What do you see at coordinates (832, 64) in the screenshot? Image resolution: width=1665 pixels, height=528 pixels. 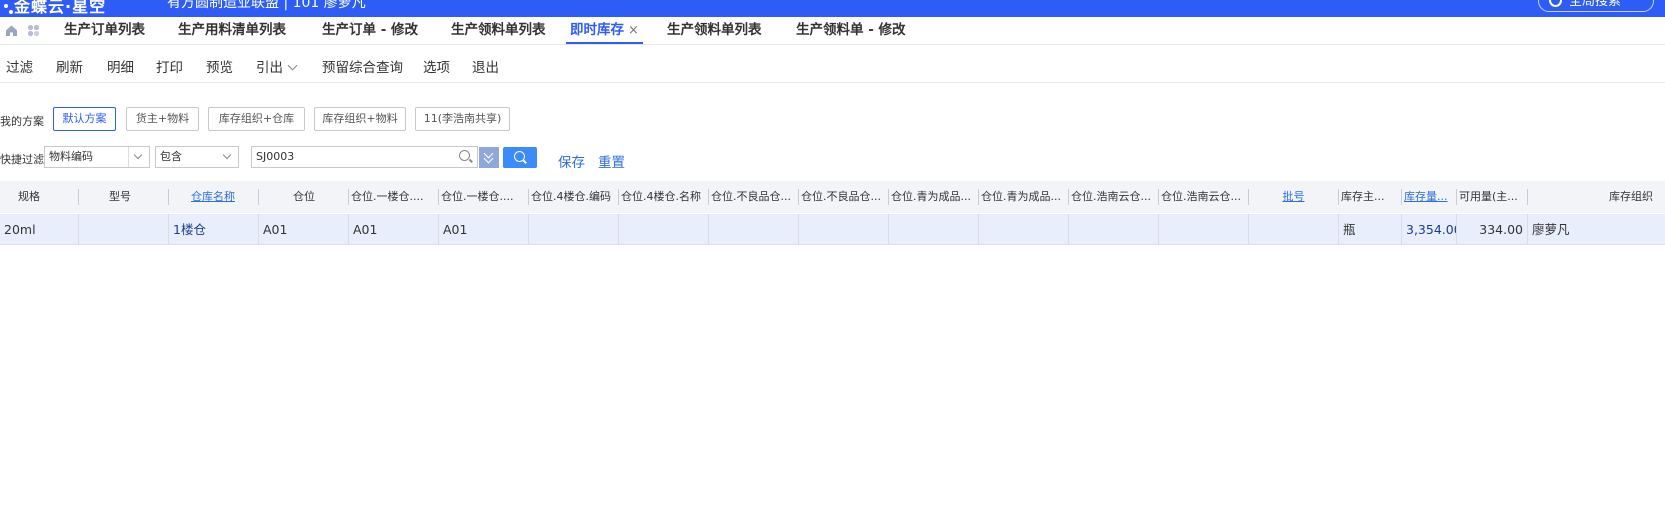 I see `toolbar: 过滤 刷新 明细 打印 预览 引出 预留综合查询 选项 退出` at bounding box center [832, 64].